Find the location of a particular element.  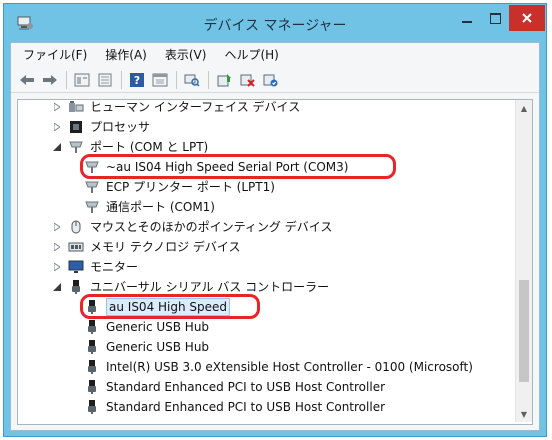

uninstall-icon is located at coordinates (247, 80).